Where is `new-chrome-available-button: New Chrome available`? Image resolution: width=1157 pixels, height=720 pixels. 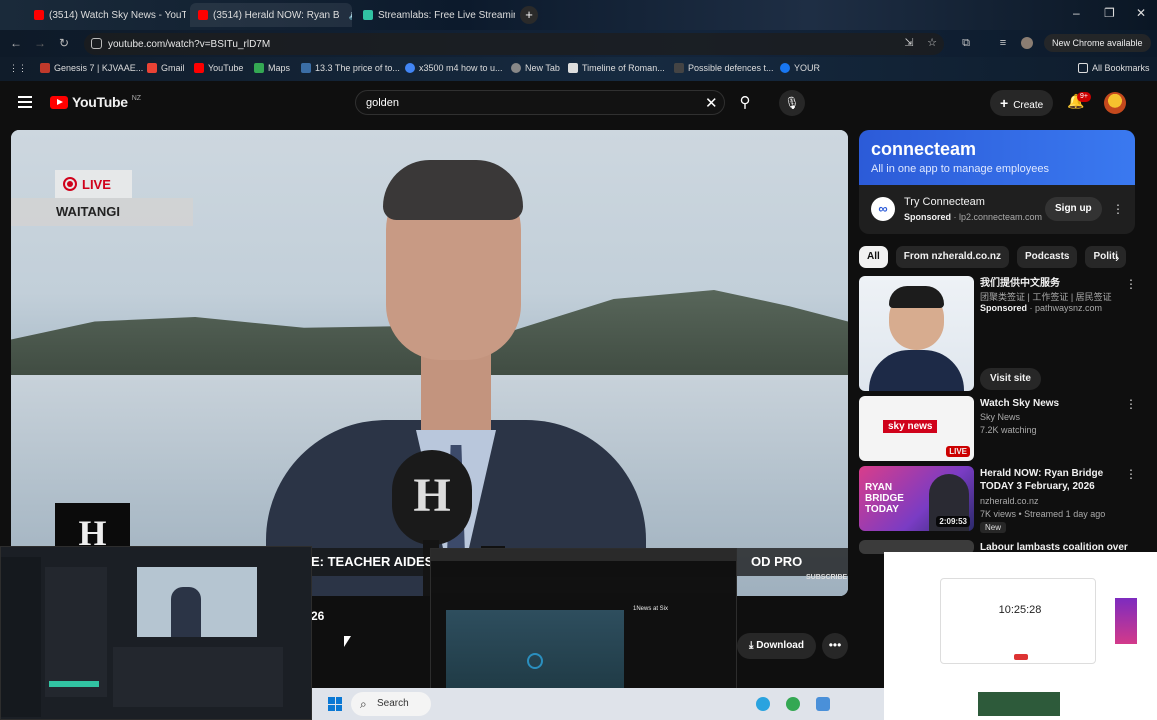 new-chrome-available-button: New Chrome available is located at coordinates (1097, 43).